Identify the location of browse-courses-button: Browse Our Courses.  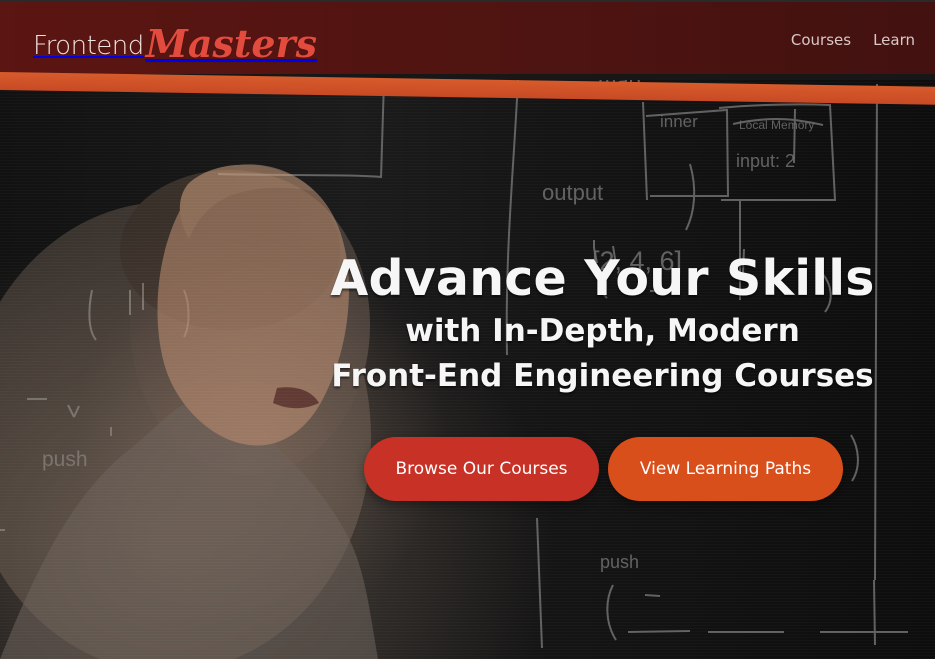
(481, 469).